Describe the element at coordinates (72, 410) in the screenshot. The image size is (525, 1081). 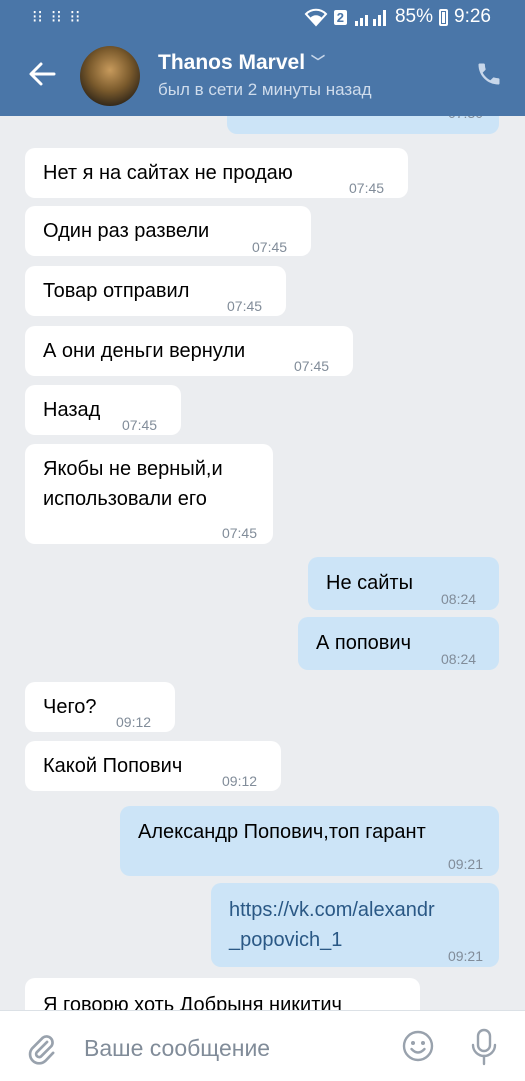
I see `message-text: Назад` at that location.